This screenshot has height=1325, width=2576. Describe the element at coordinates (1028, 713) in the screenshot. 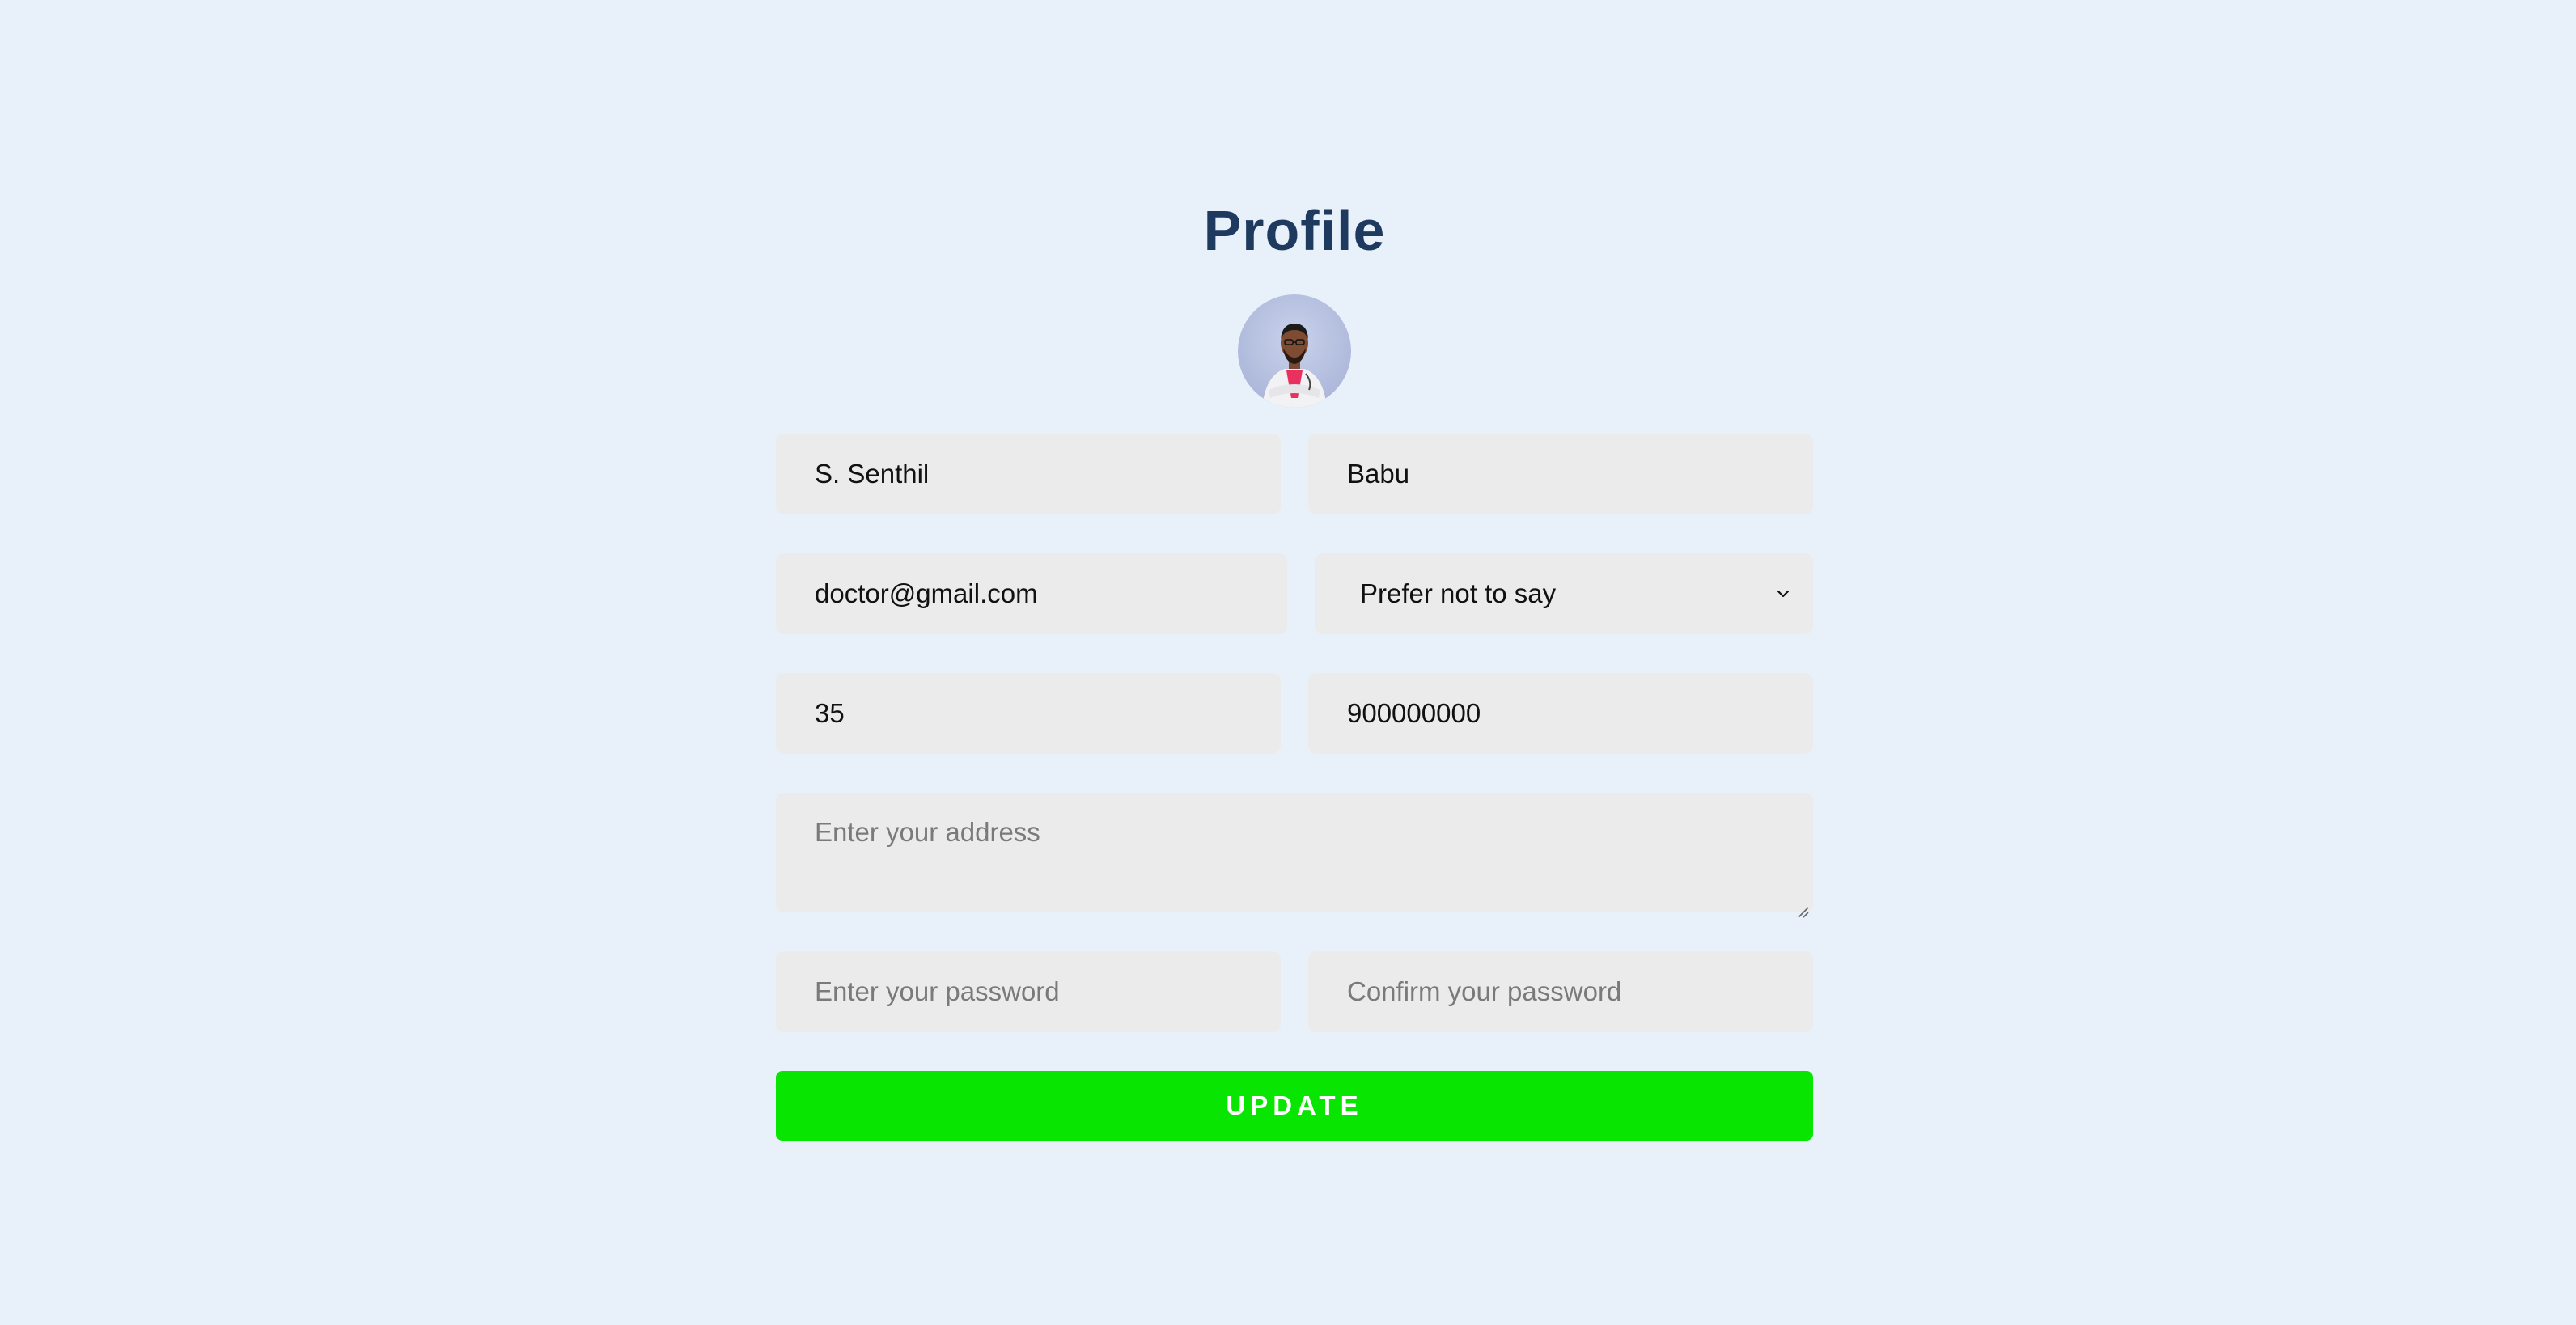

I see `age-field: 35` at that location.